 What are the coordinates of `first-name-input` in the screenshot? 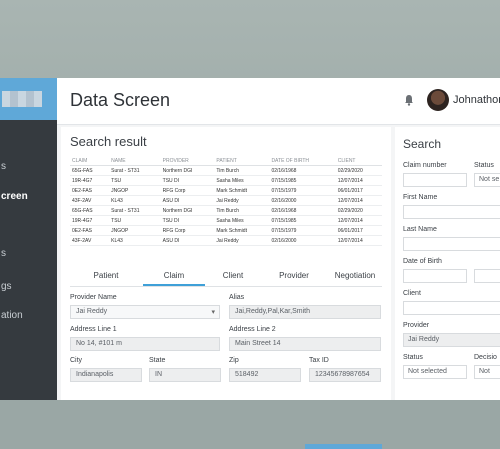 It's located at (451, 212).